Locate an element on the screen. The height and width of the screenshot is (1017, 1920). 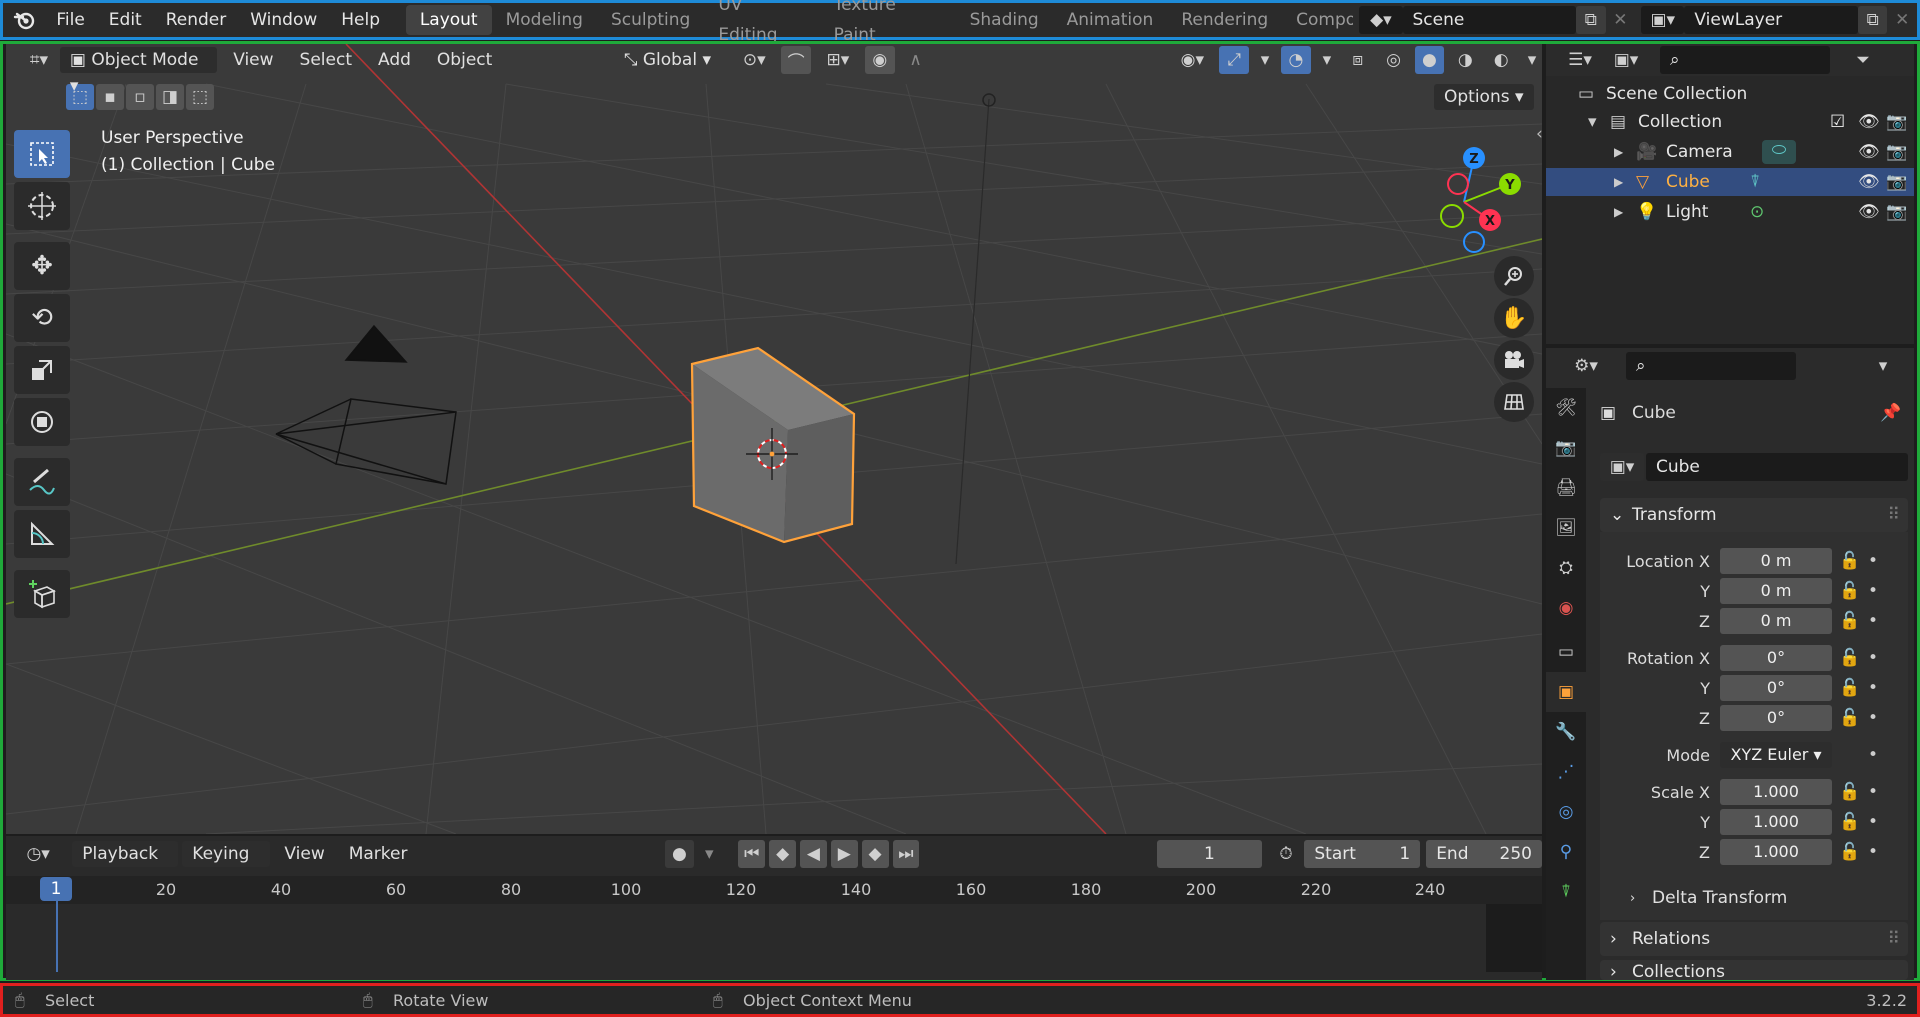
lock-rotation-z-icon: 🔓 is located at coordinates (1850, 718).